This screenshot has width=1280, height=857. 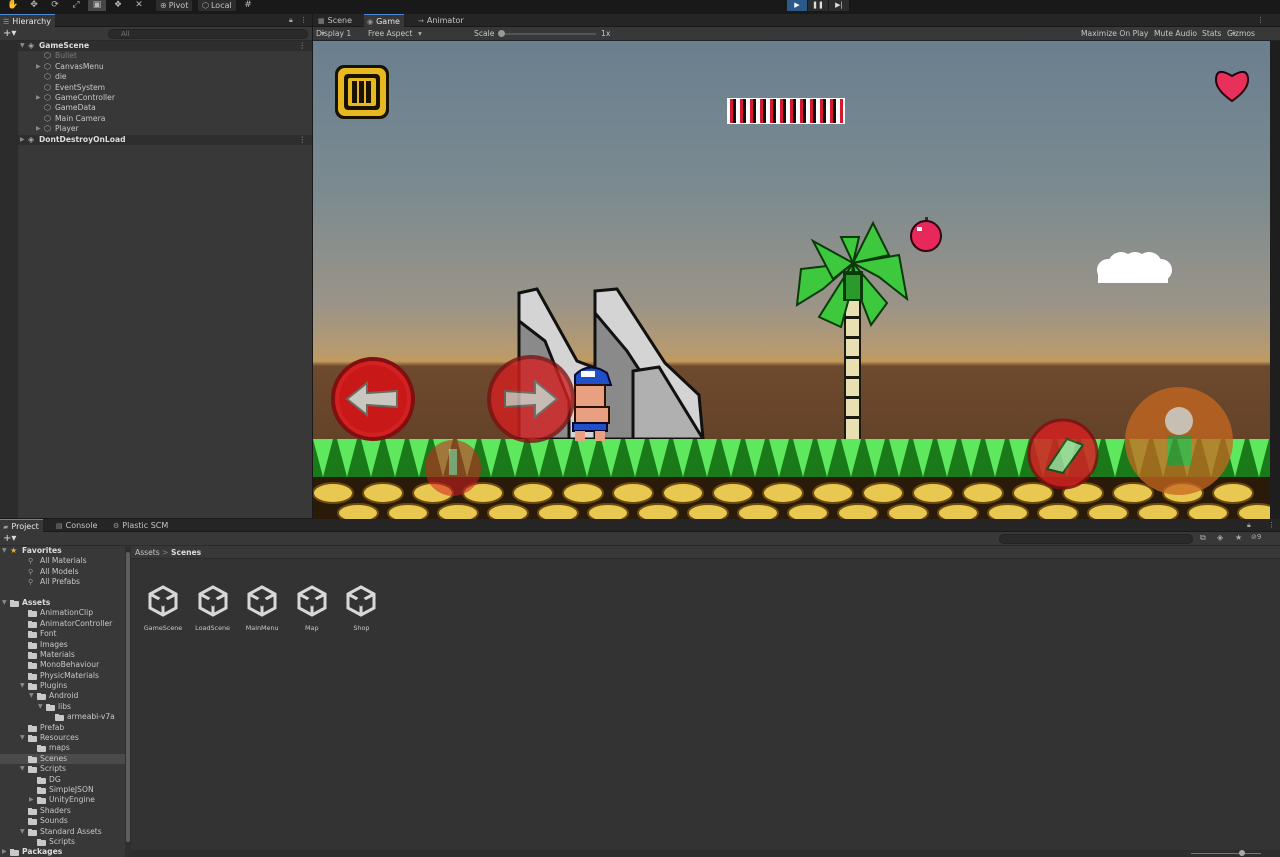 I want to click on move-tool-icon: ✥, so click(x=34, y=5).